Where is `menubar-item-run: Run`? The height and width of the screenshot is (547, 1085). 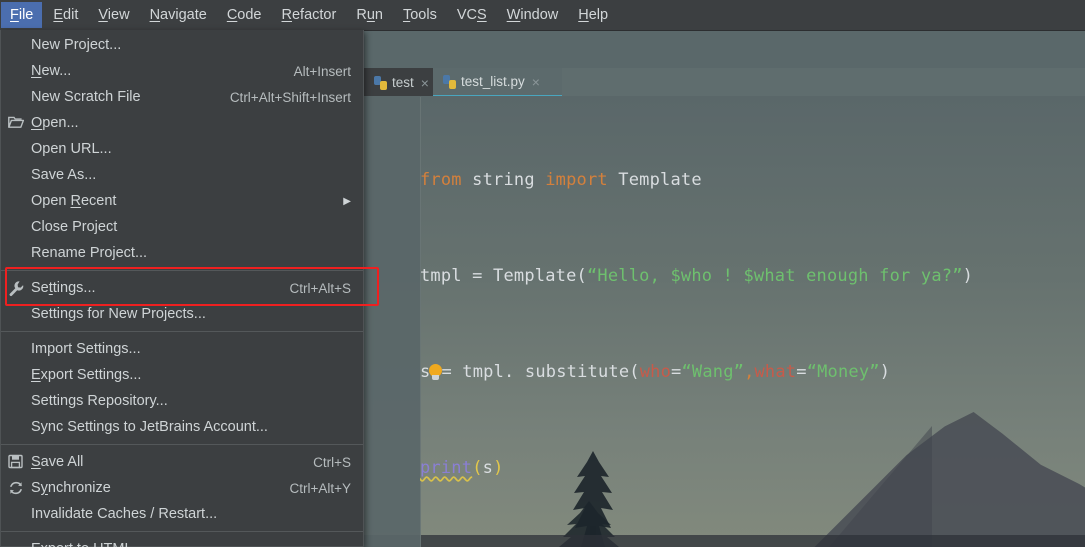
menubar-item-run: Run is located at coordinates (369, 15).